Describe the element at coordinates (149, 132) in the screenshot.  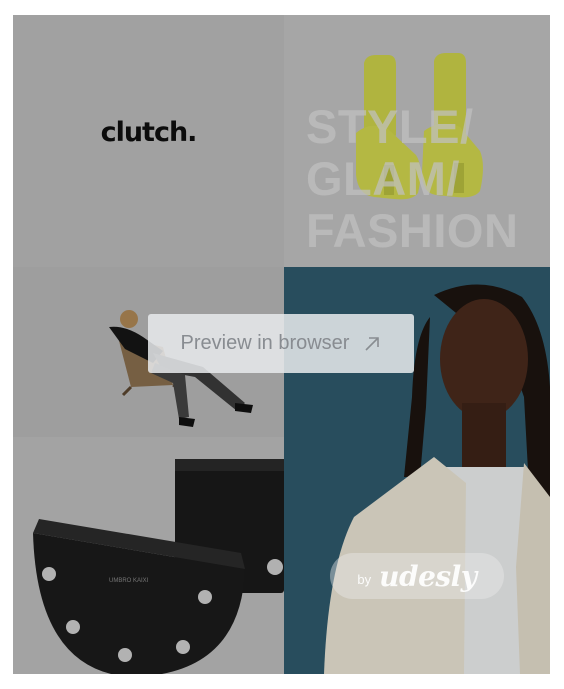
I see `clutch-logo: clutch.` at that location.